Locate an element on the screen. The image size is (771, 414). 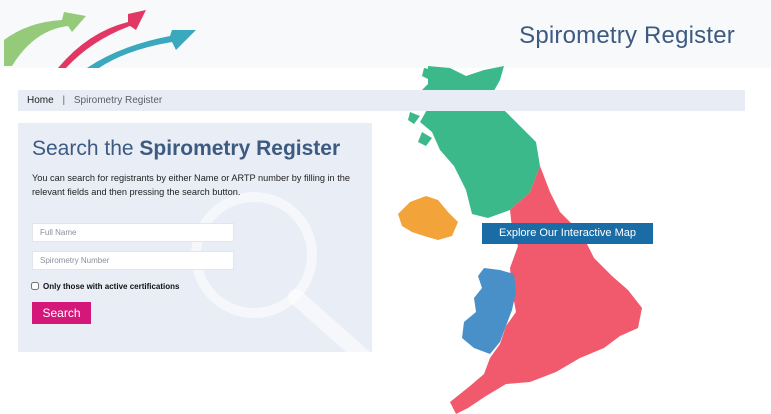
search-button: Search is located at coordinates (61, 313).